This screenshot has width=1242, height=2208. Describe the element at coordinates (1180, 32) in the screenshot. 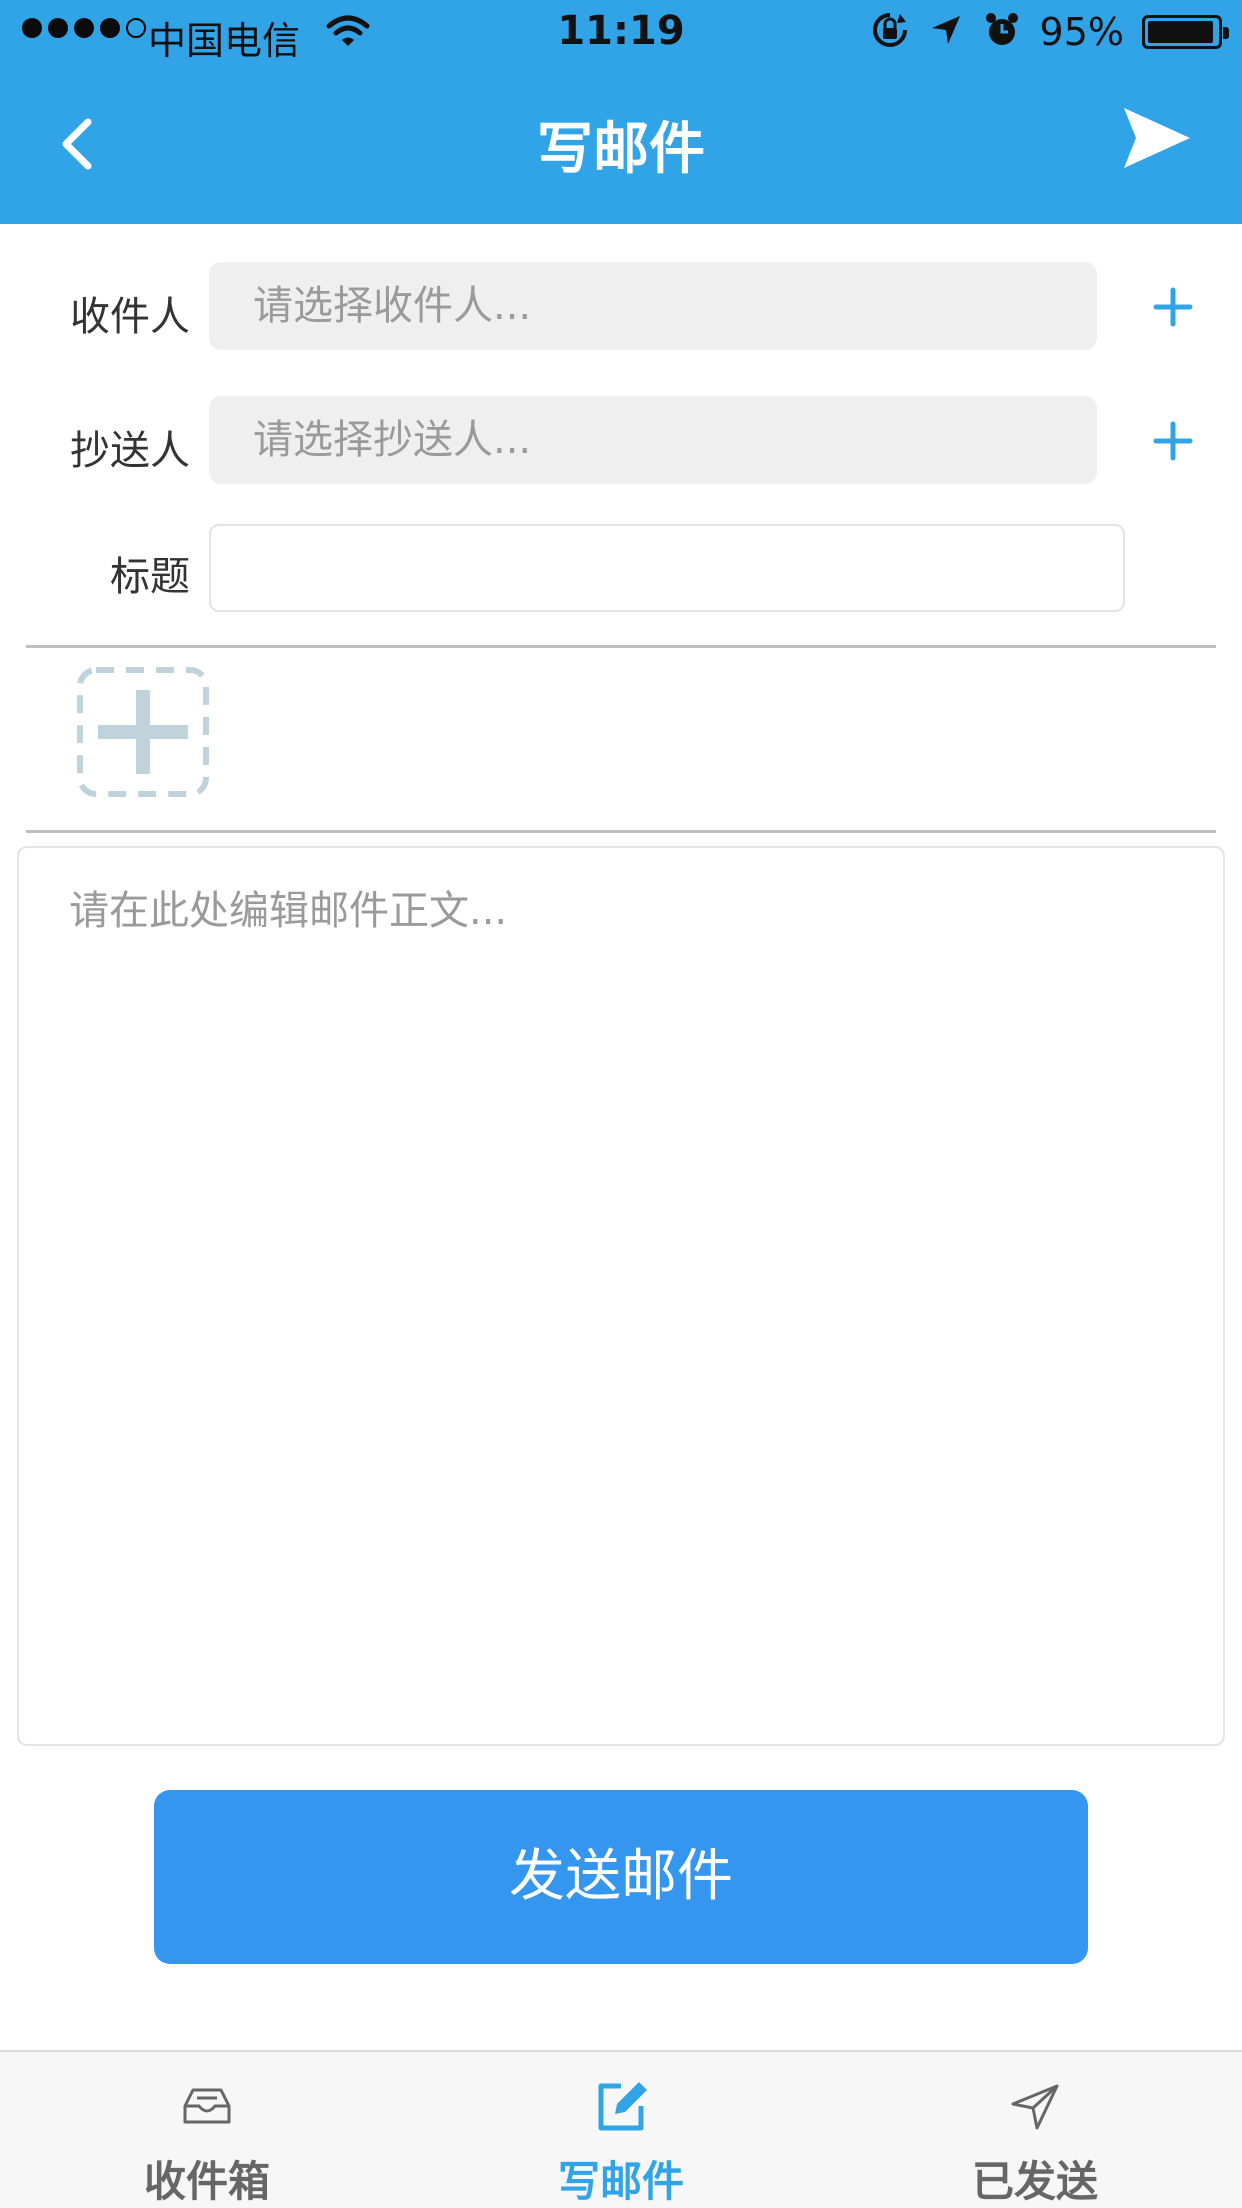

I see `battery-level-fill` at that location.